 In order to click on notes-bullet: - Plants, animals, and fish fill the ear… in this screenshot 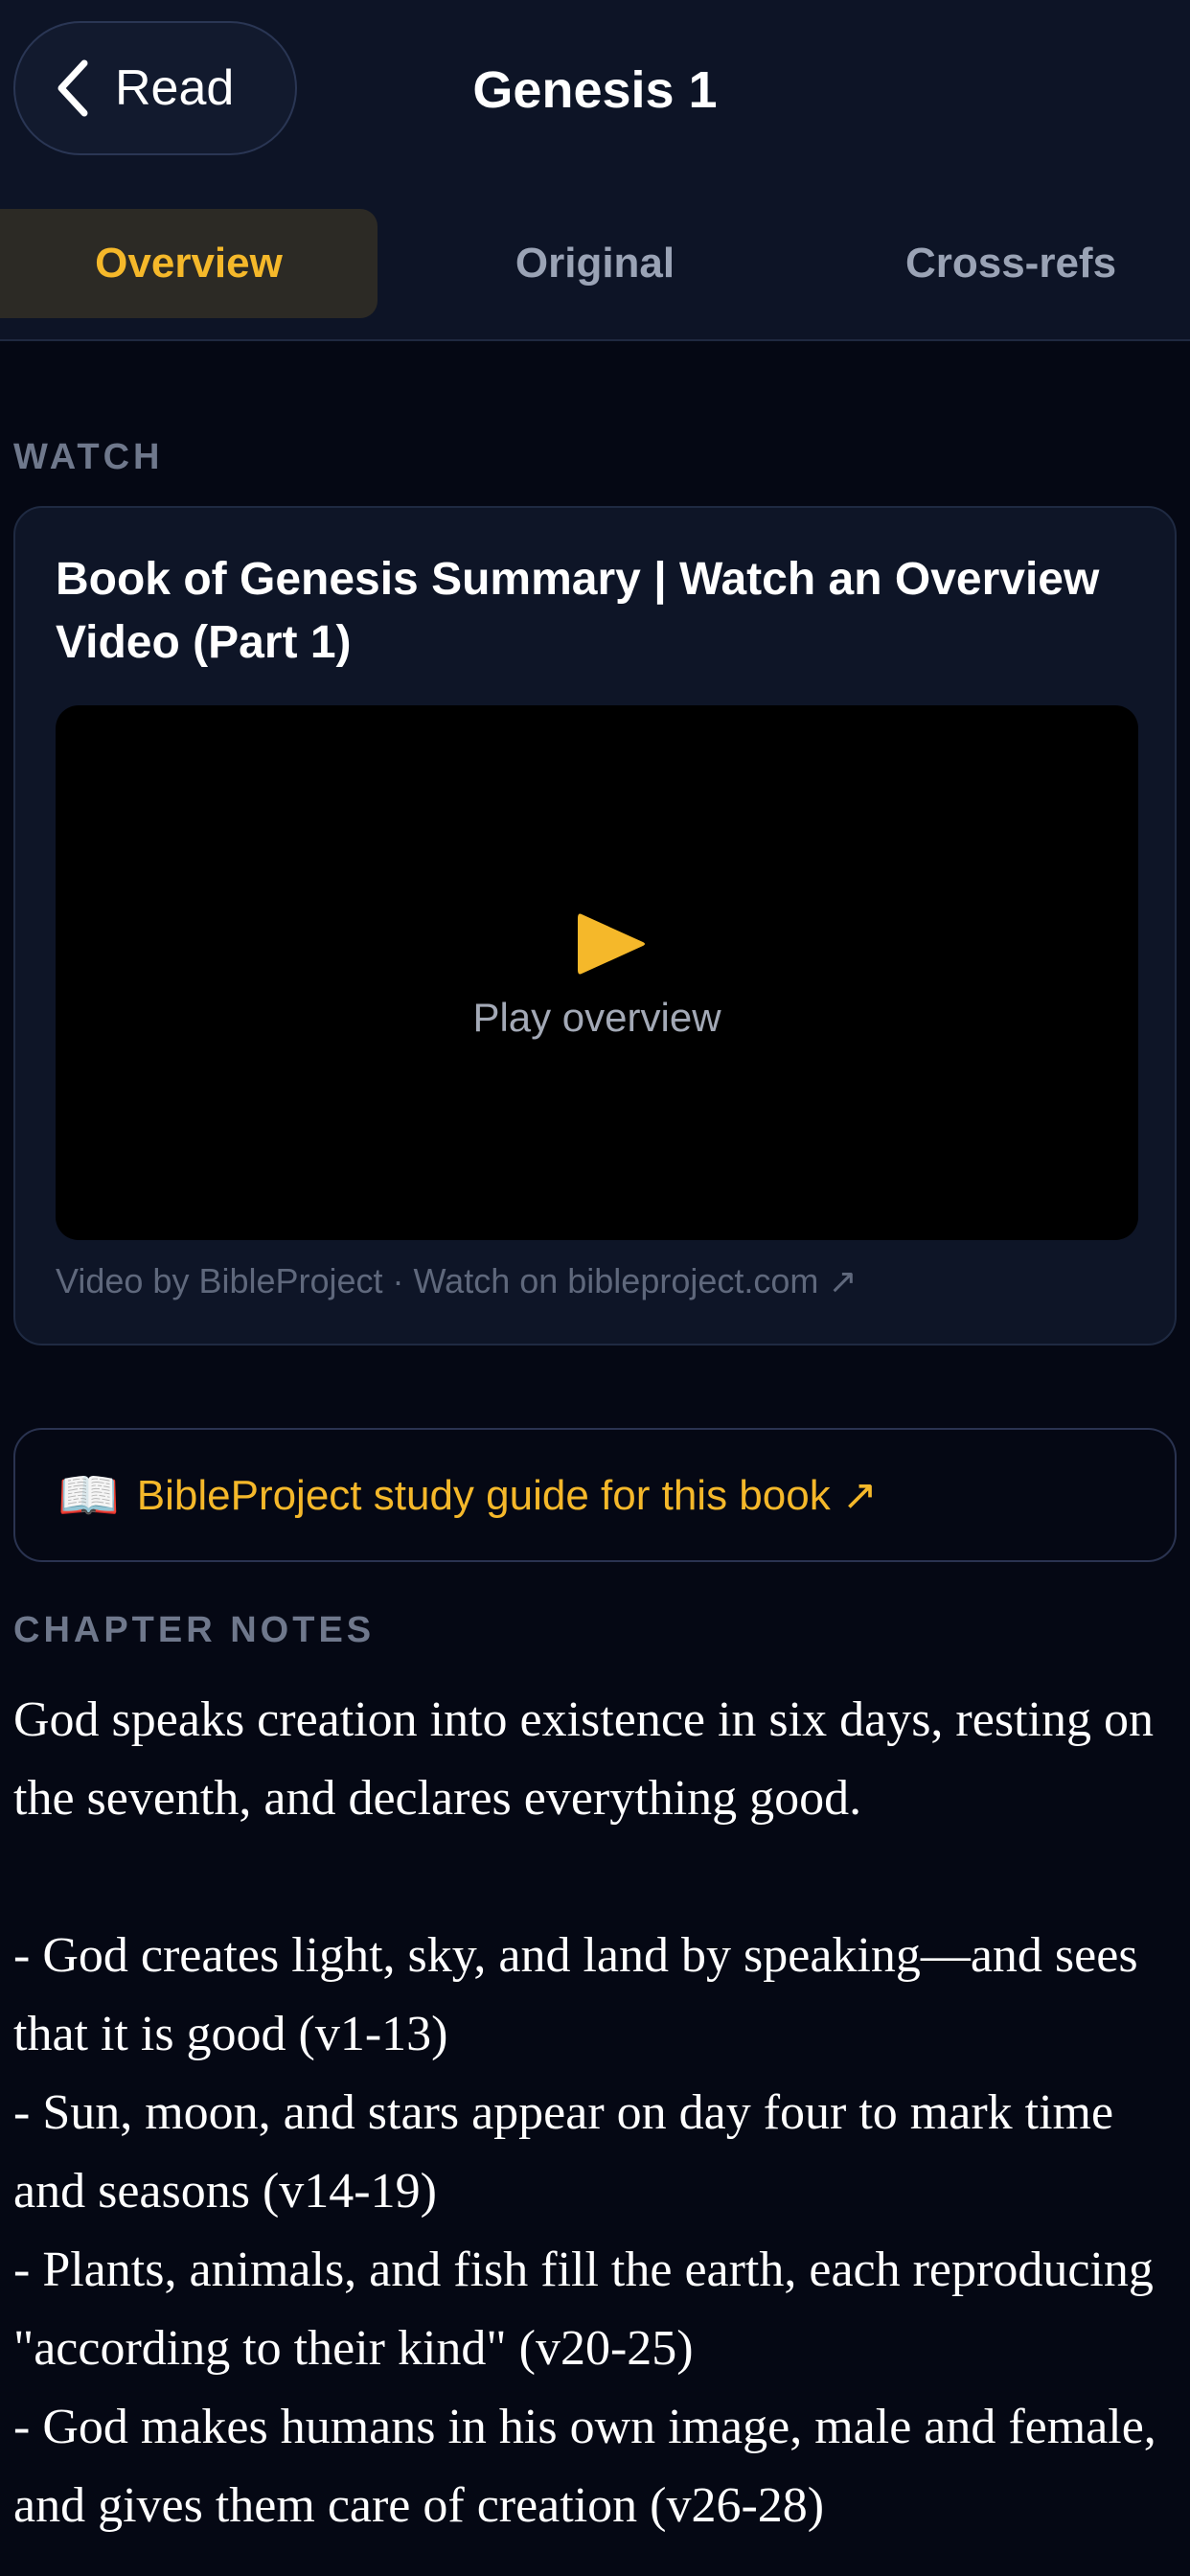, I will do `click(584, 2309)`.